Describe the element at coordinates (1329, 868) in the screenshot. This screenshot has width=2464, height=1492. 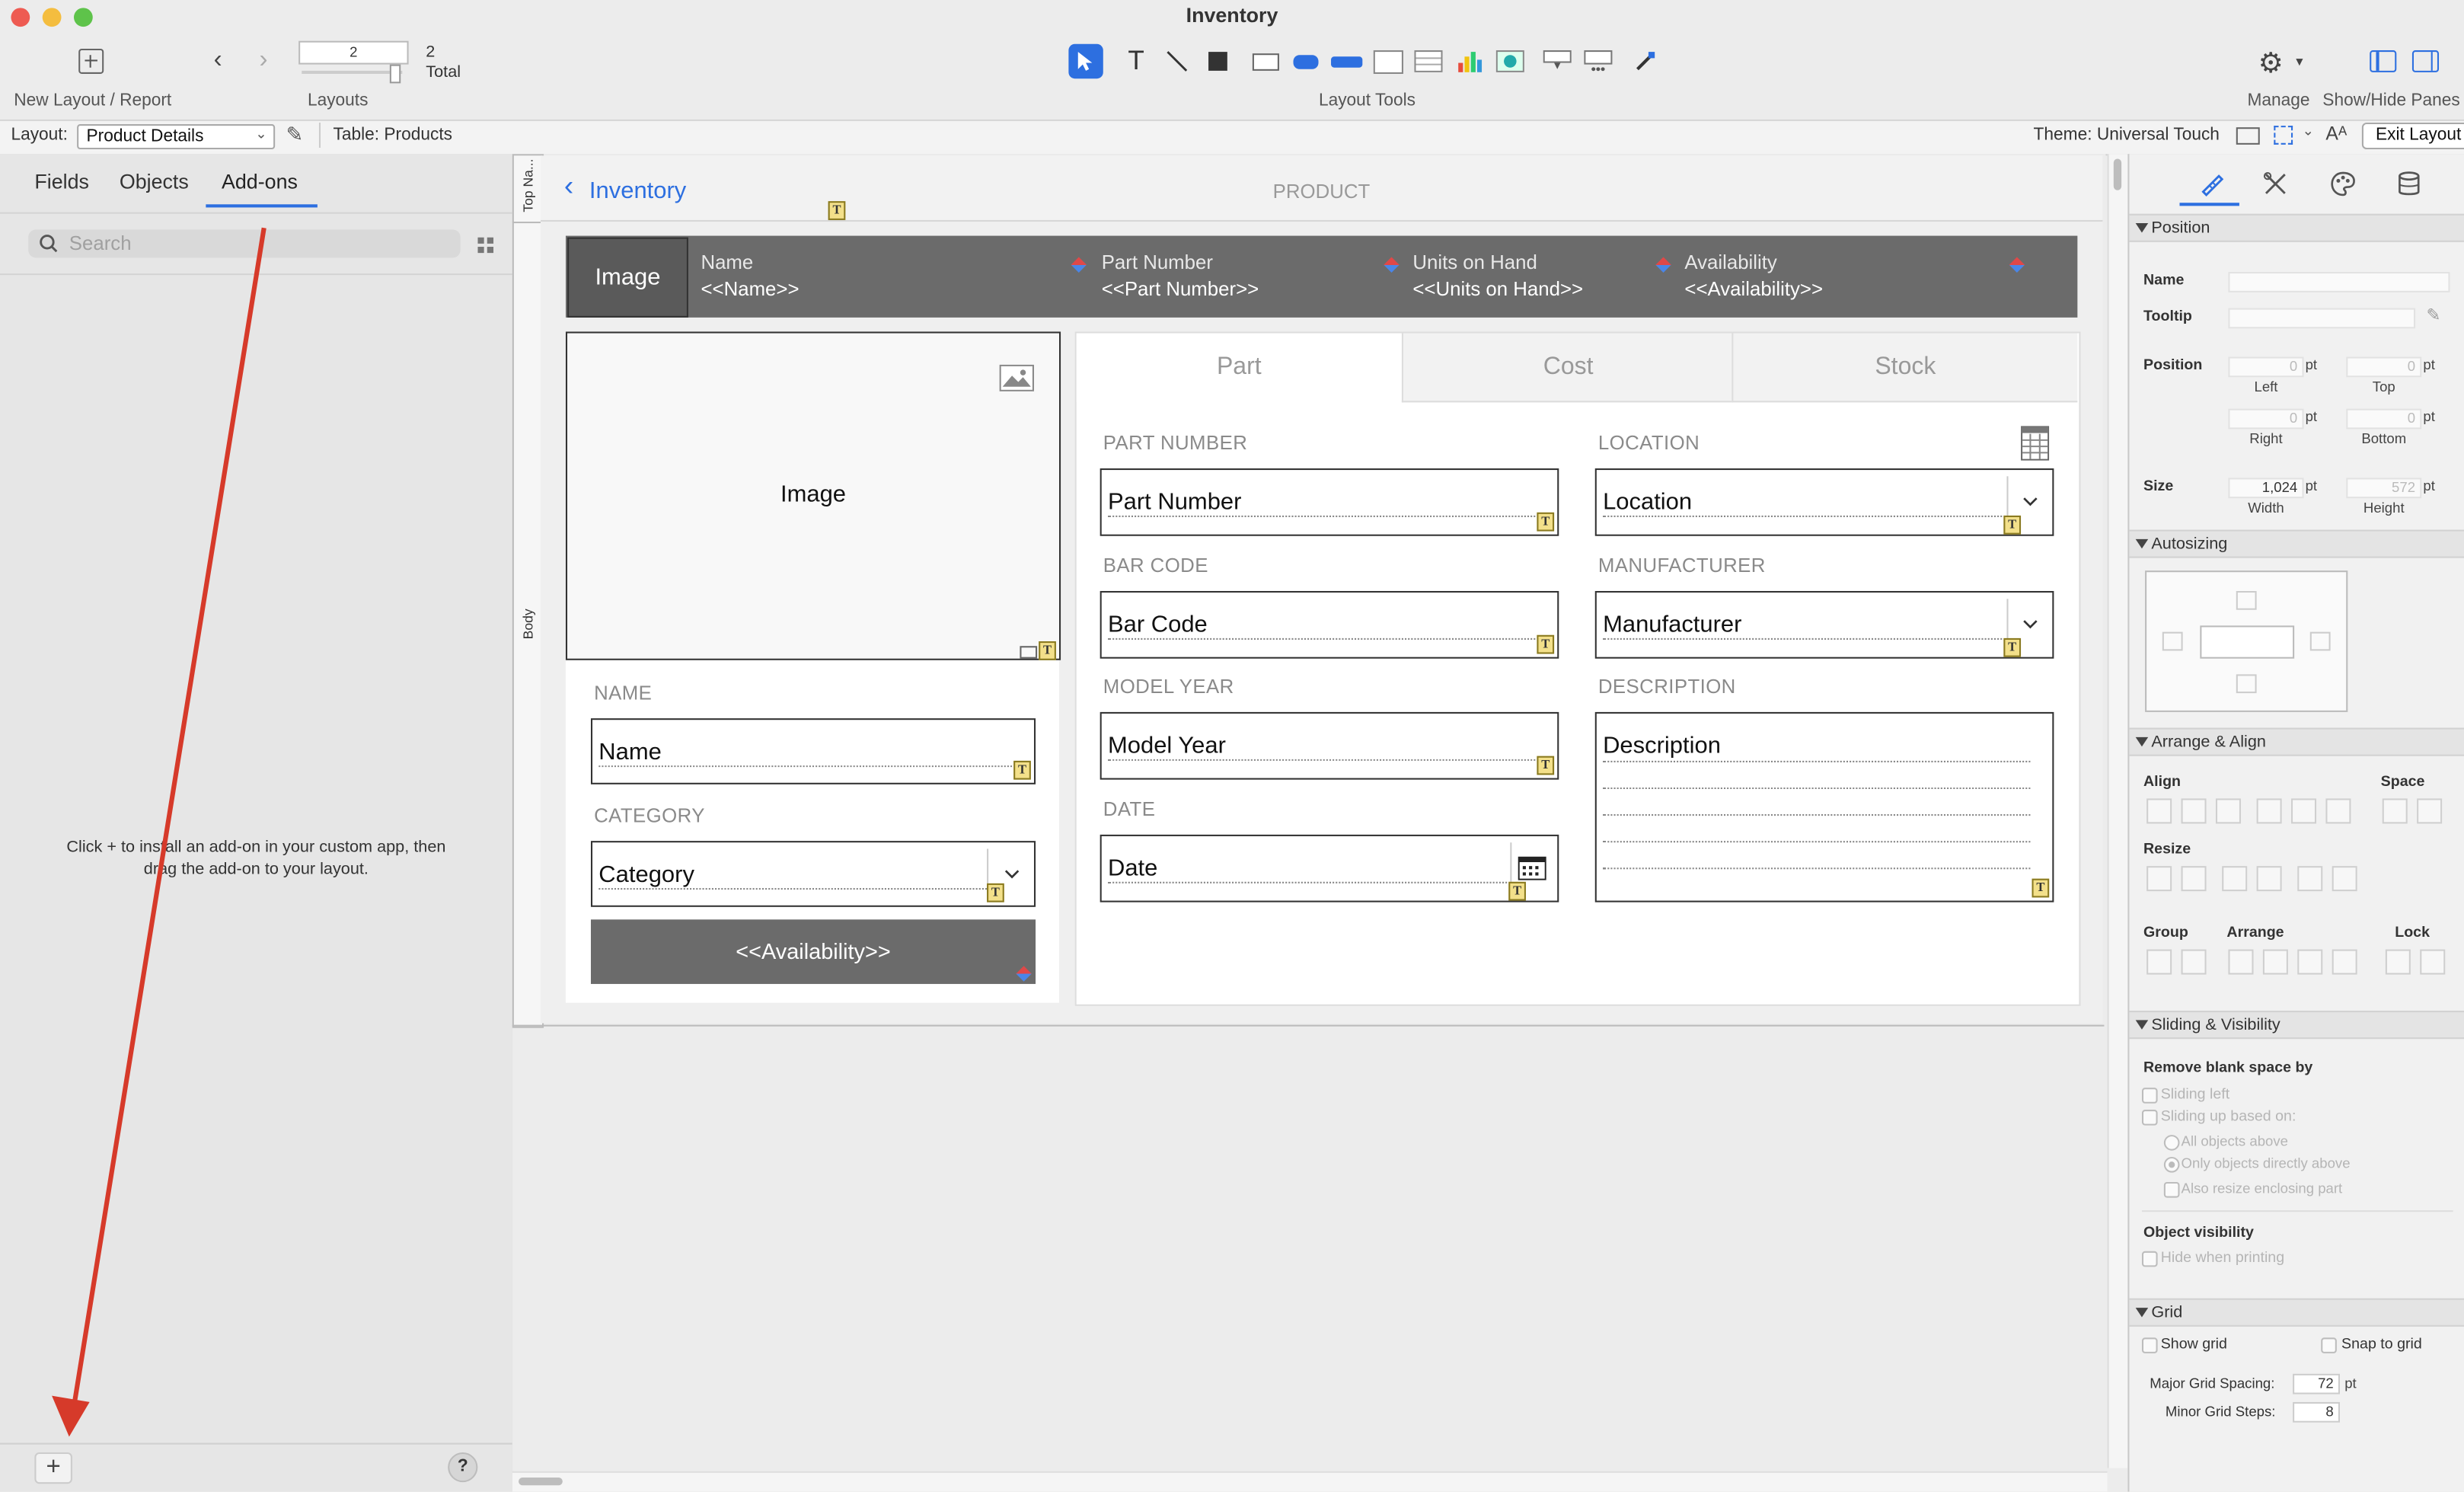
I see `date-field: Date T` at that location.